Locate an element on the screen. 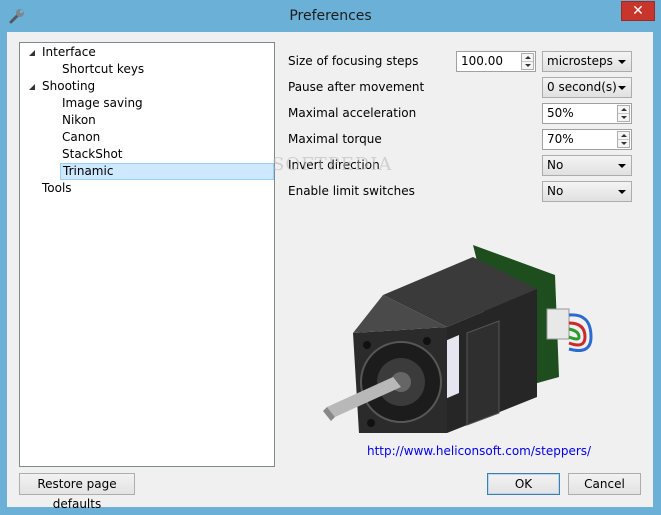 The image size is (661, 515). tree-item-stackshot: StackShot is located at coordinates (92, 154).